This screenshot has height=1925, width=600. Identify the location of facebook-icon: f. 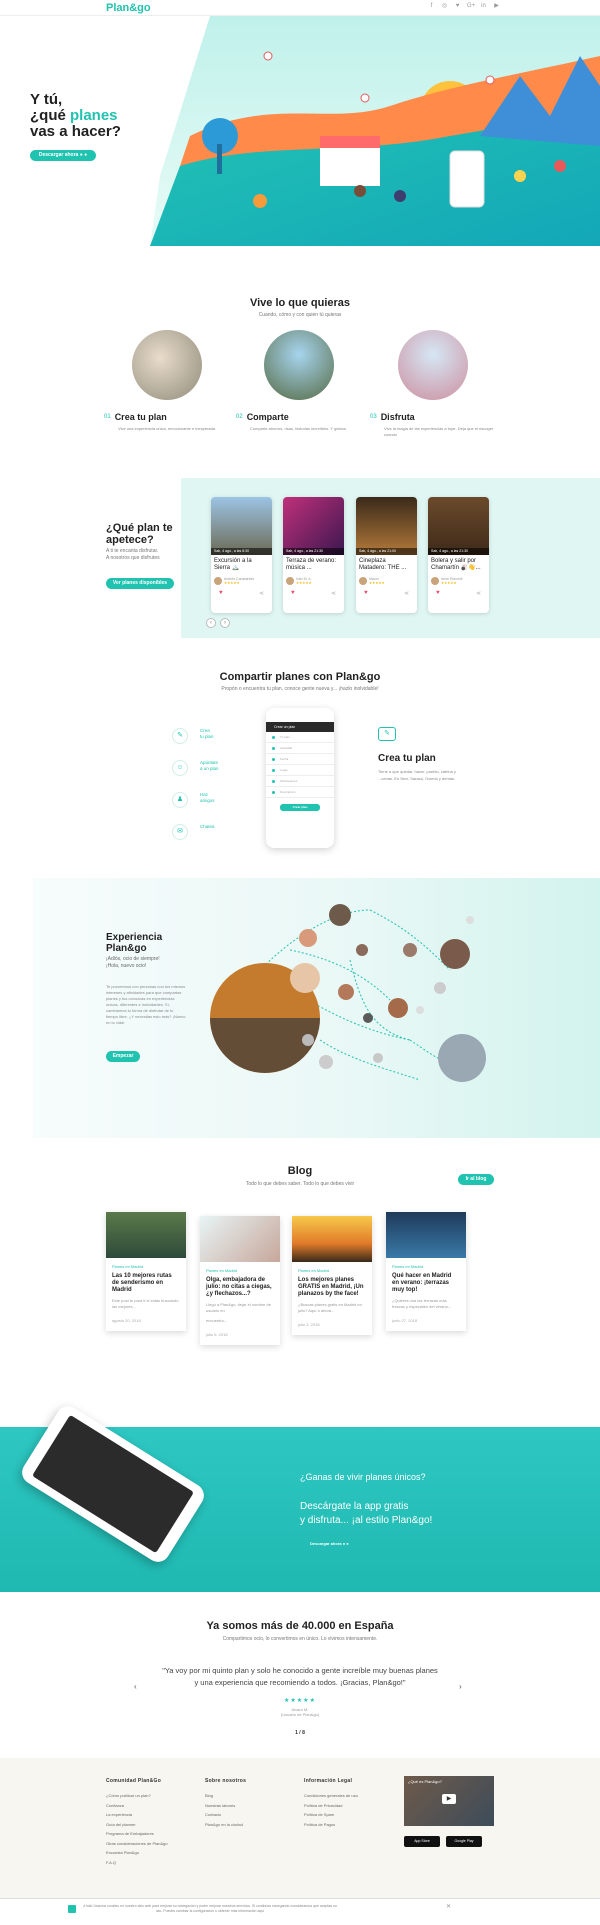
(431, 6).